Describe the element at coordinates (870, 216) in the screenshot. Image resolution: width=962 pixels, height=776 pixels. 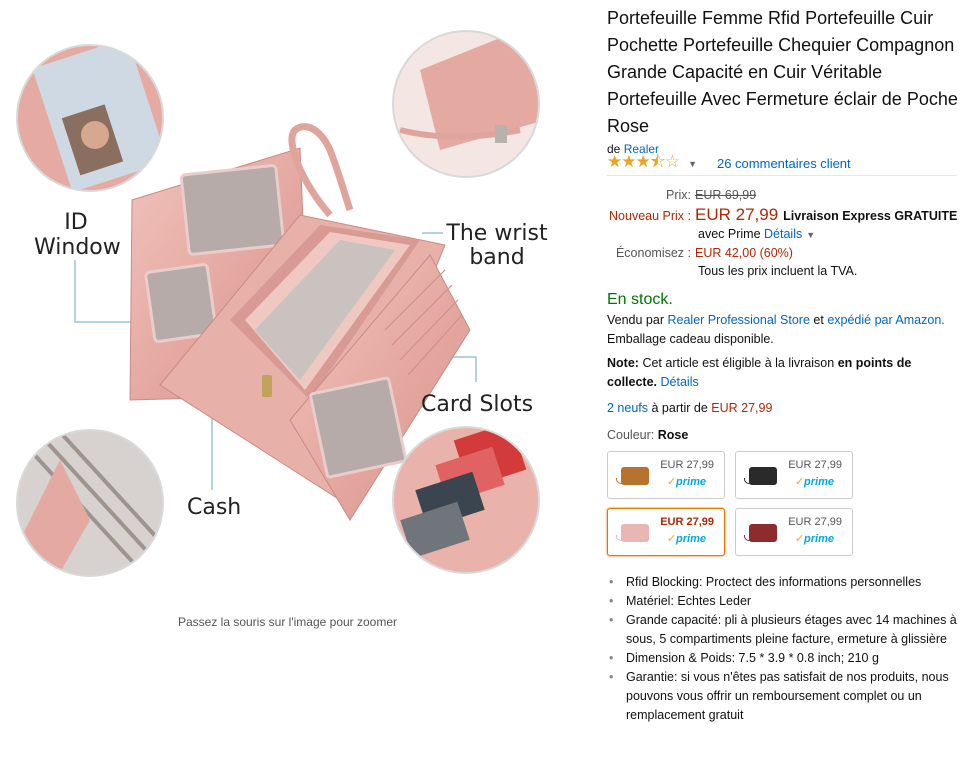
I see `shipping-text: Livraison Express GRATUITE` at that location.